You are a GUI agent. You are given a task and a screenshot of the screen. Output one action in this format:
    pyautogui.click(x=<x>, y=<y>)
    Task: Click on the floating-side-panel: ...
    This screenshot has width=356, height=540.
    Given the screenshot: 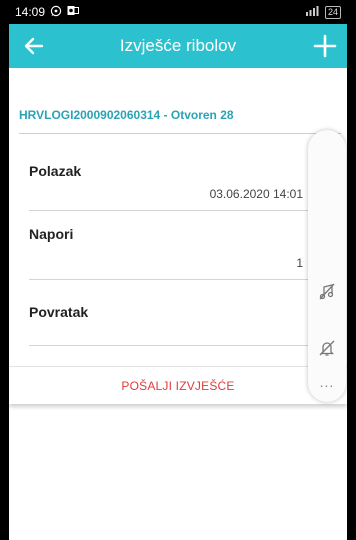 What is the action you would take?
    pyautogui.click(x=327, y=266)
    